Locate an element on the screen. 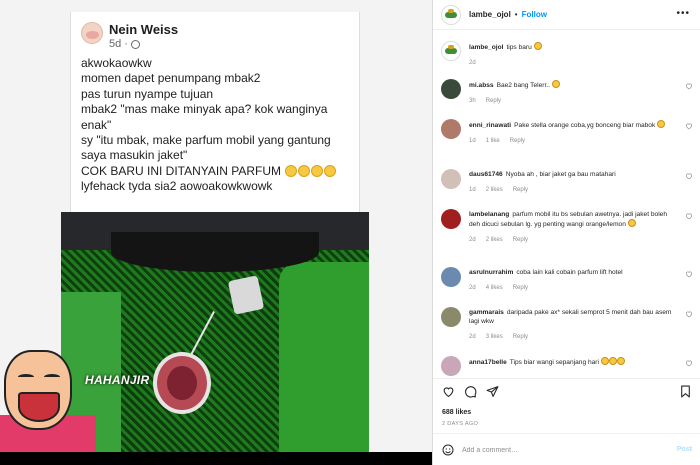 This screenshot has width=700, height=465. likes-count: 688 likes is located at coordinates (456, 412).